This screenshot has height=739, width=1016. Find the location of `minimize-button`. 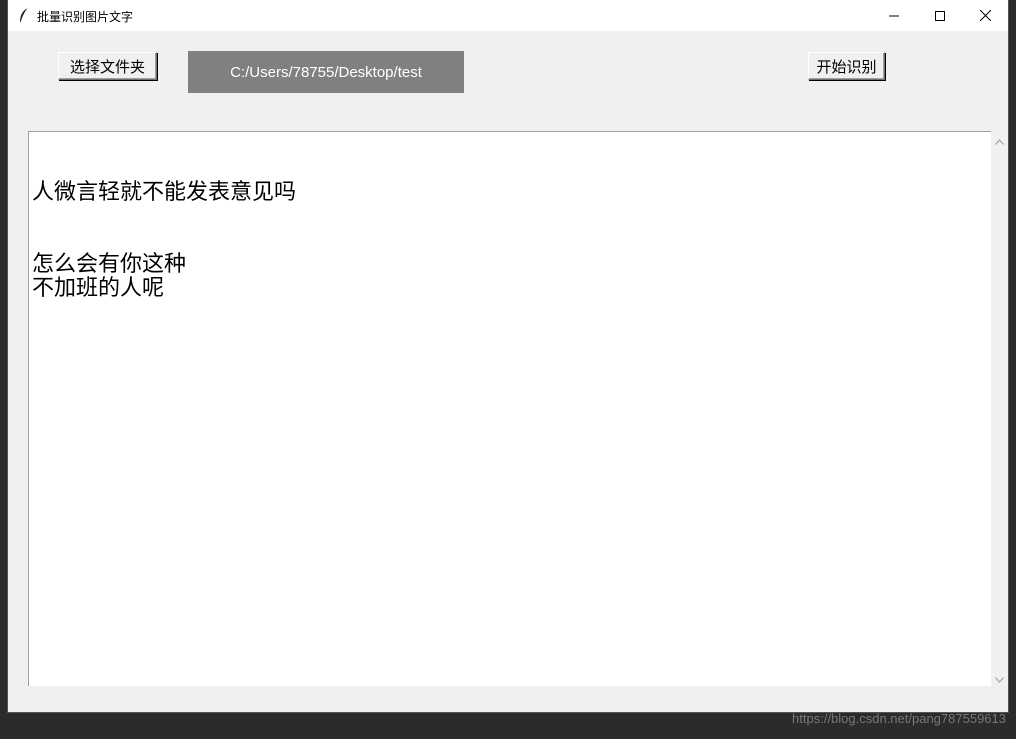

minimize-button is located at coordinates (894, 15).